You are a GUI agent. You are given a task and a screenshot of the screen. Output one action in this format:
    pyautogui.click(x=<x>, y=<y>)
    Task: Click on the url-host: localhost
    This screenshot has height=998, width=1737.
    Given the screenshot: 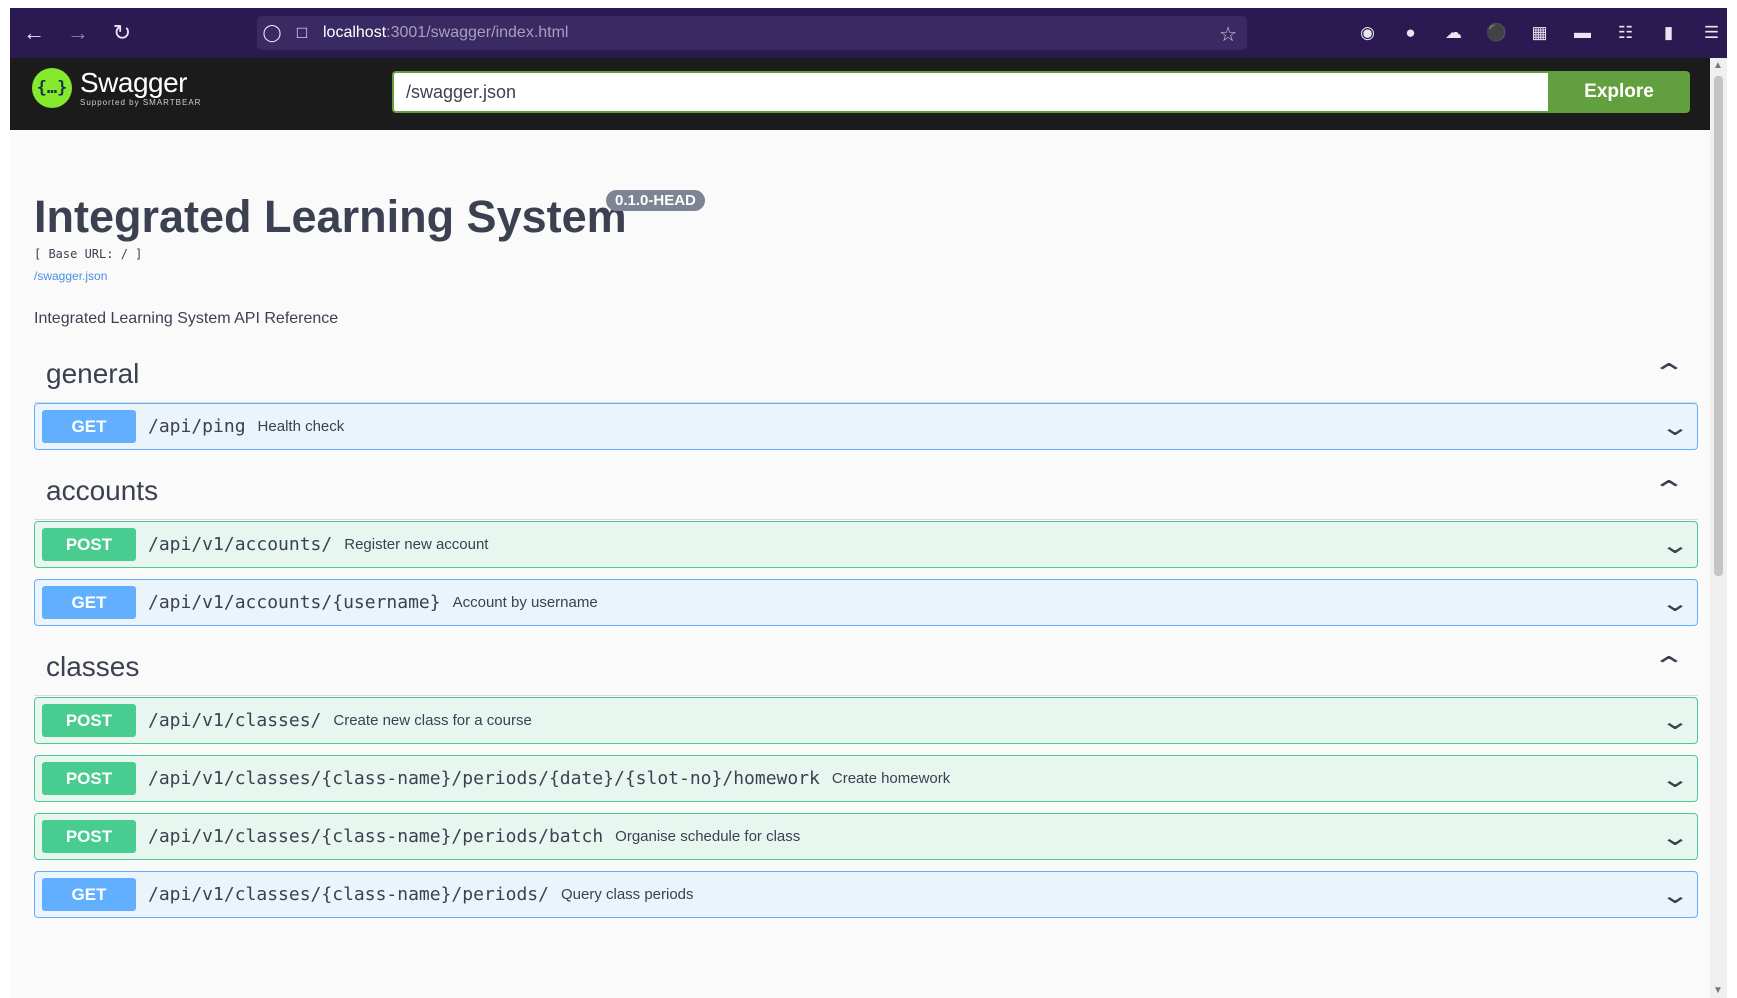 What is the action you would take?
    pyautogui.click(x=355, y=32)
    